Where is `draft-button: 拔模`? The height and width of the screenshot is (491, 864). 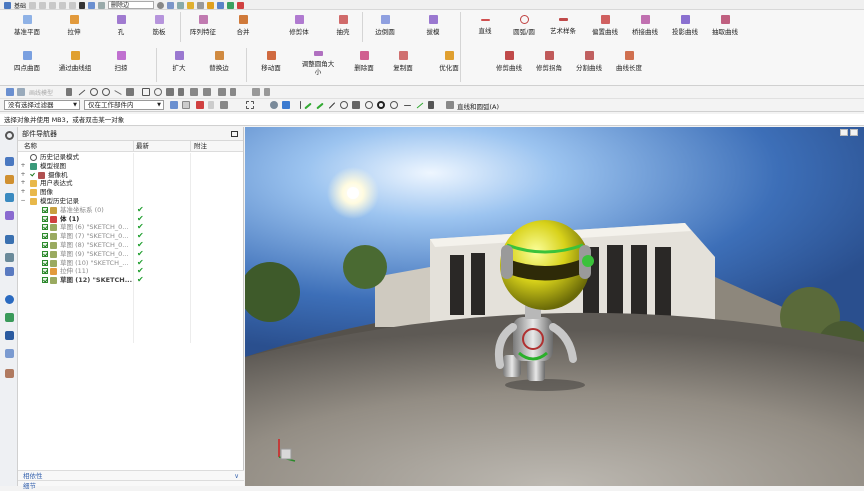 draft-button: 拔模 is located at coordinates (433, 26).